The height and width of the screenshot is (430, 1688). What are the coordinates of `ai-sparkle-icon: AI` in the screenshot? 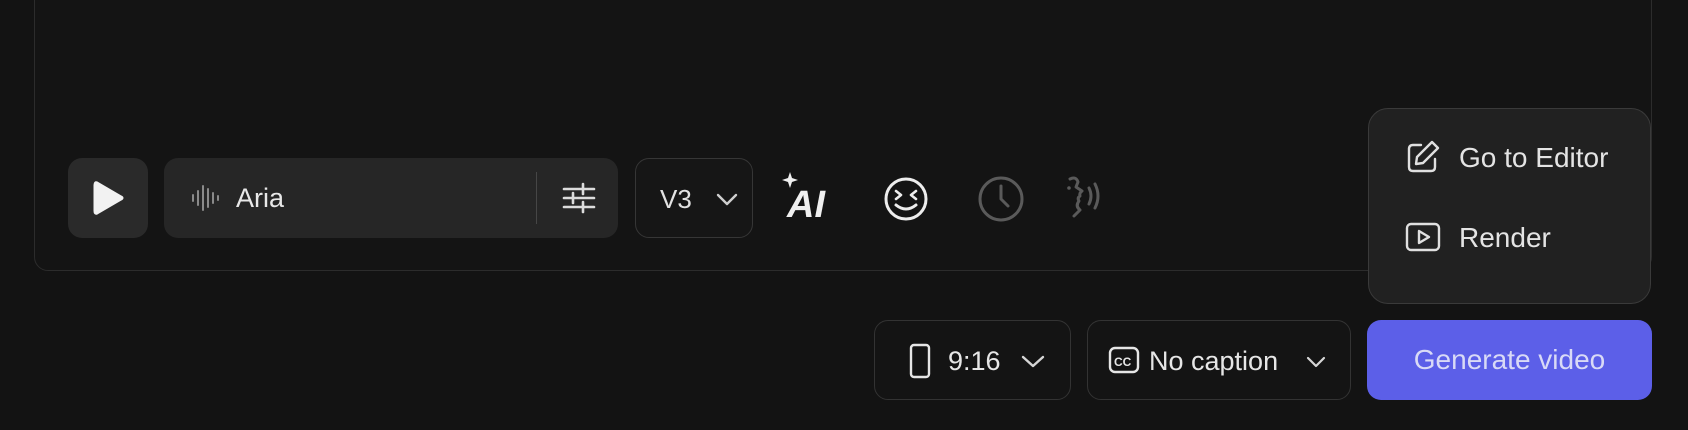 It's located at (809, 199).